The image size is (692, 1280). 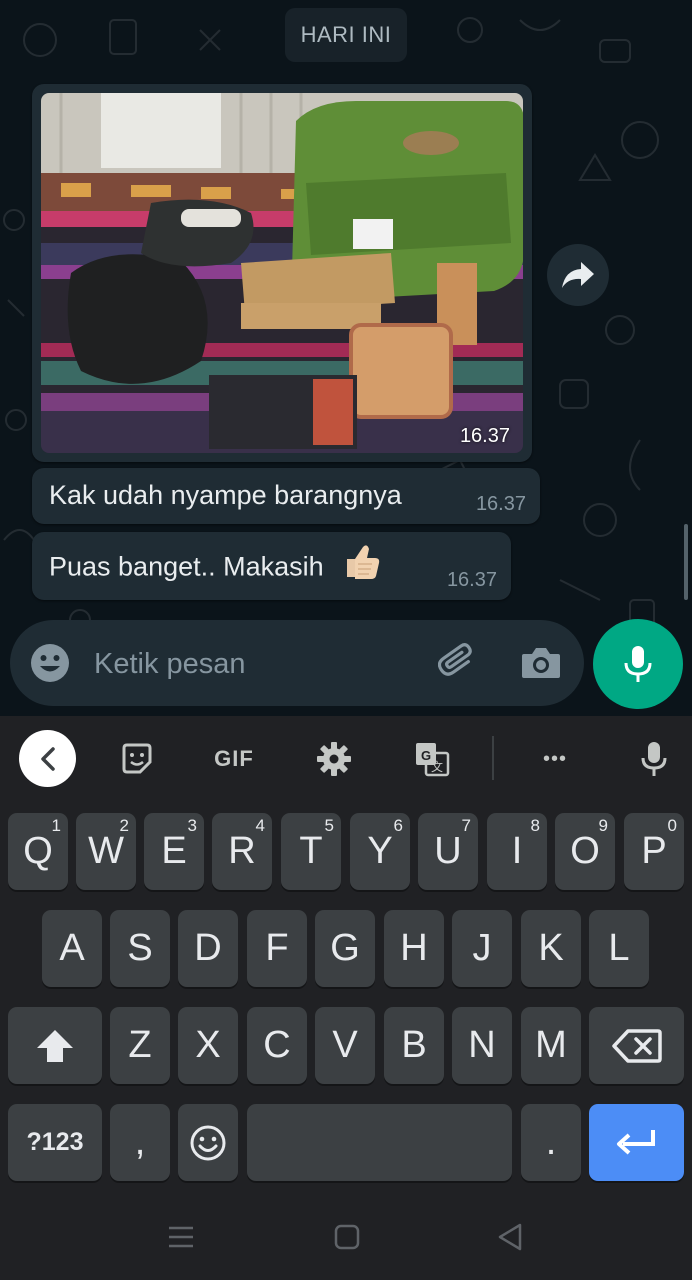 What do you see at coordinates (379, 1142) in the screenshot?
I see `space-key` at bounding box center [379, 1142].